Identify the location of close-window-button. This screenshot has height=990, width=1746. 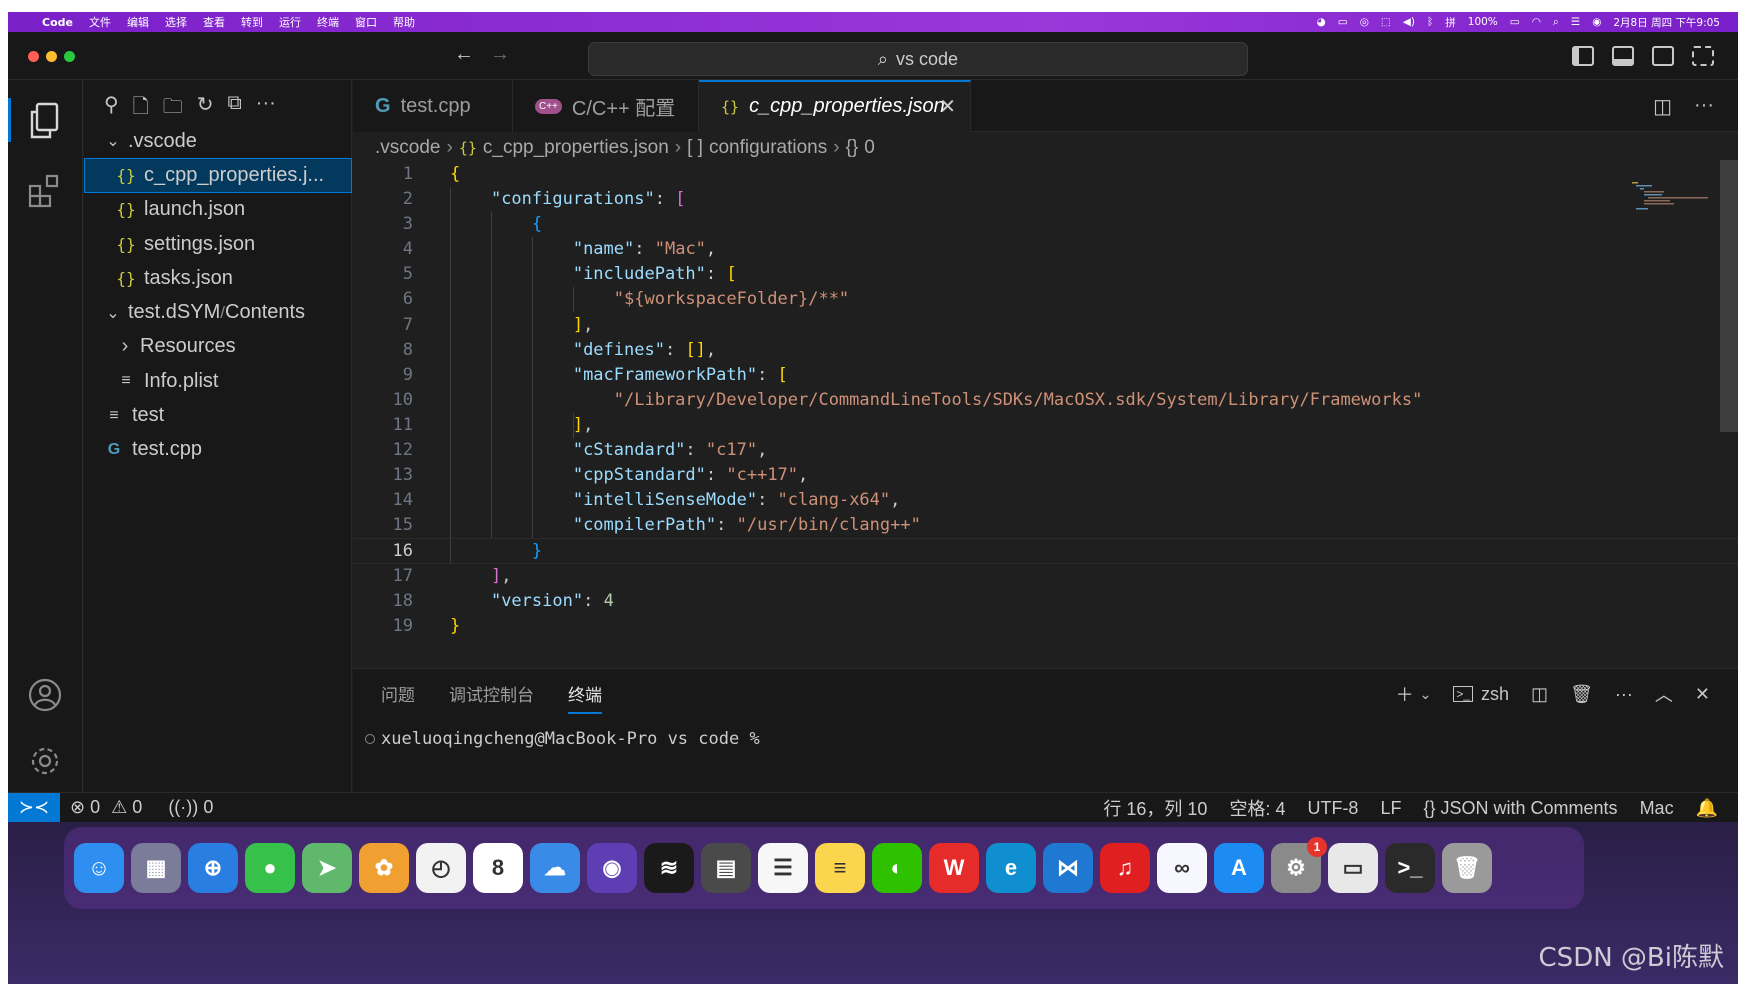
(33, 56).